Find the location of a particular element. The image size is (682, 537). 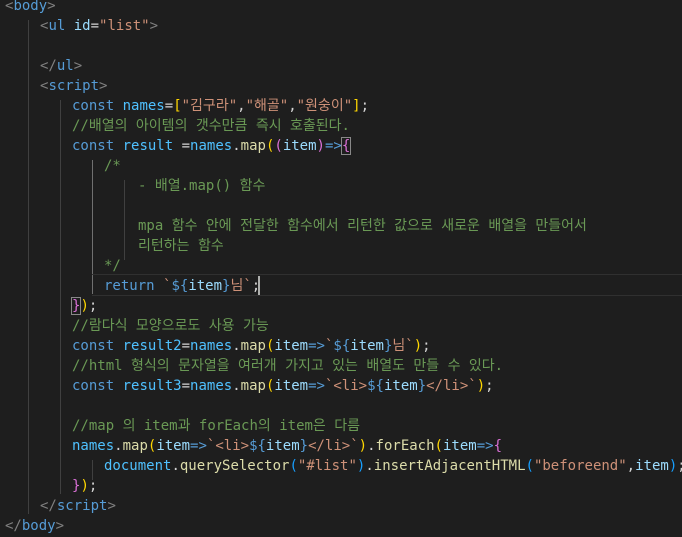

text-cursor is located at coordinates (259, 285).